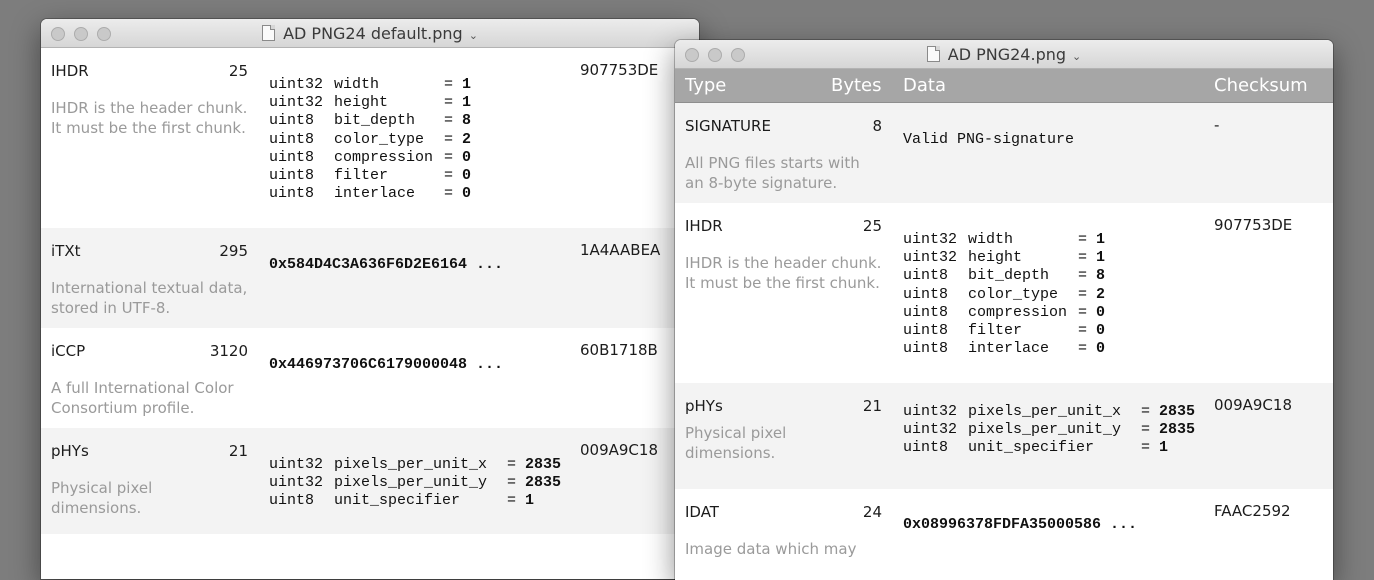 The image size is (1374, 580). I want to click on chunk-description: Physical pixel dimensions., so click(736, 443).